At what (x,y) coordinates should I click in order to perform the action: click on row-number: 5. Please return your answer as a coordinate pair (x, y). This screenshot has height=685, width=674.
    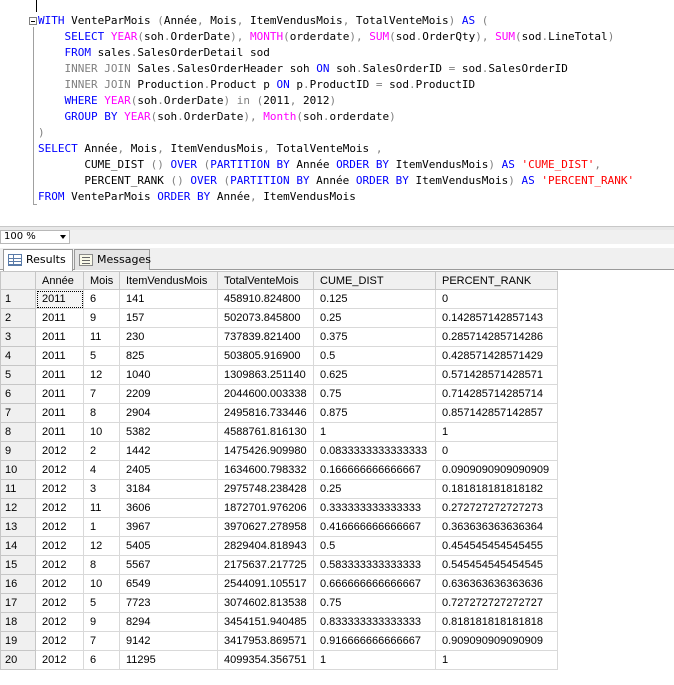
    Looking at the image, I should click on (18, 375).